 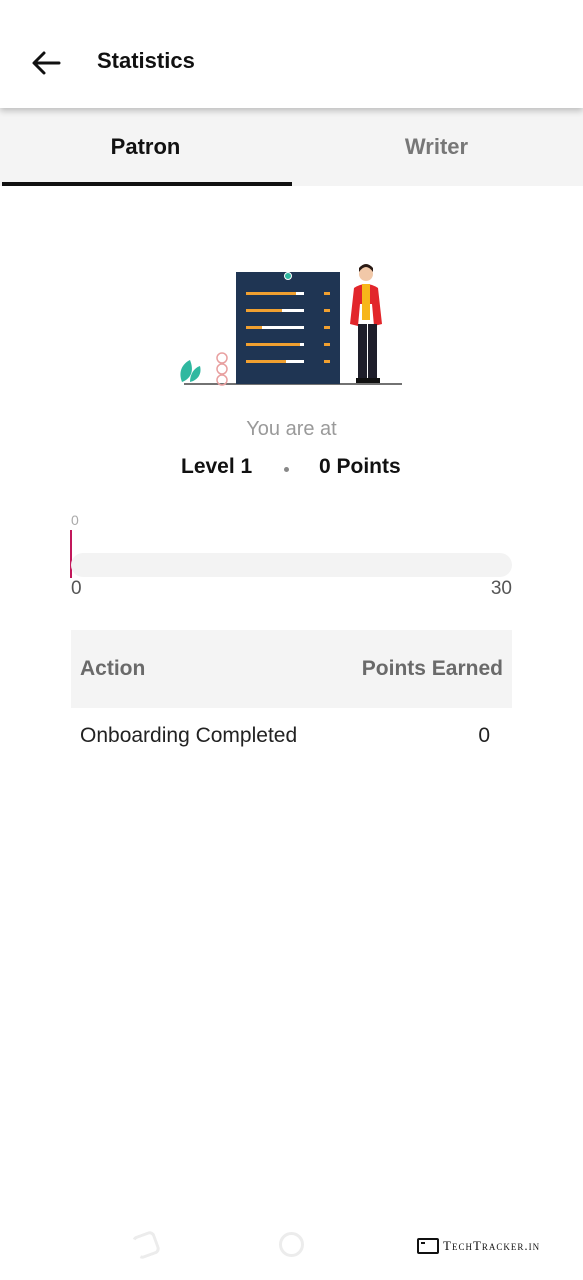 What do you see at coordinates (189, 735) in the screenshot?
I see `row-action: Onboarding Completed` at bounding box center [189, 735].